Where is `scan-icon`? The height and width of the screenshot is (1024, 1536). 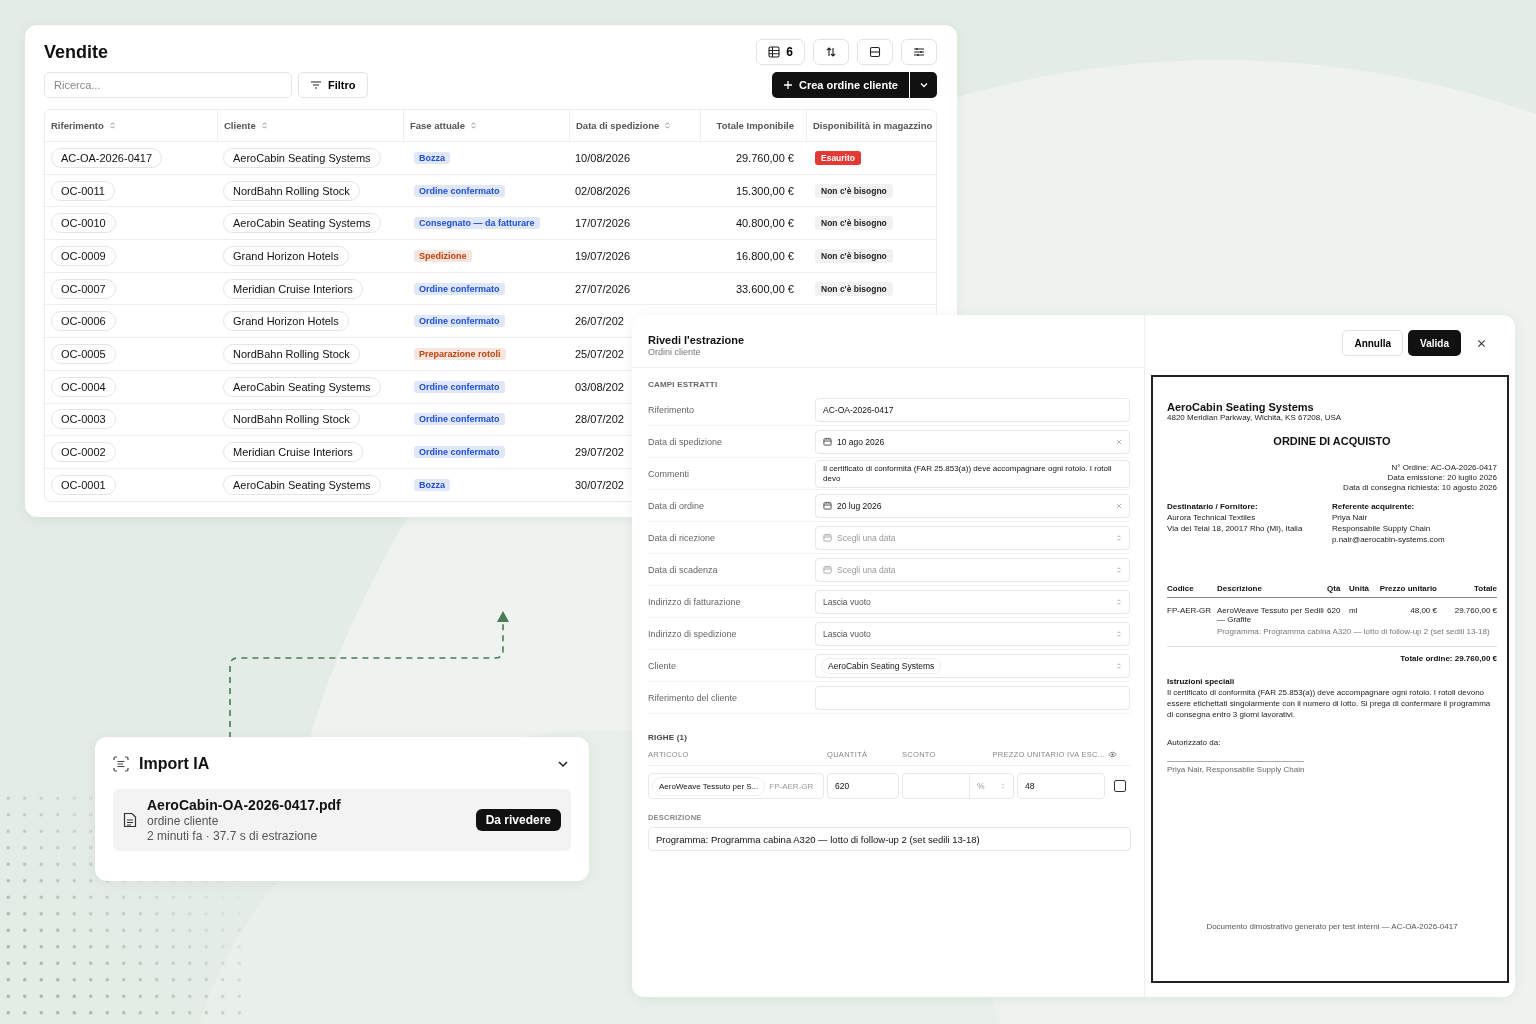 scan-icon is located at coordinates (121, 764).